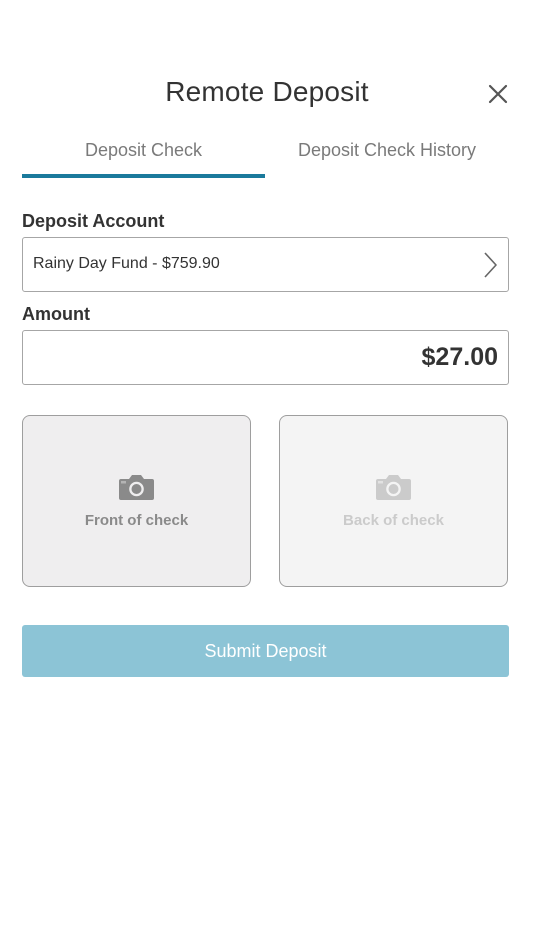  Describe the element at coordinates (136, 501) in the screenshot. I see `front-of-check-capture: Front of check` at that location.